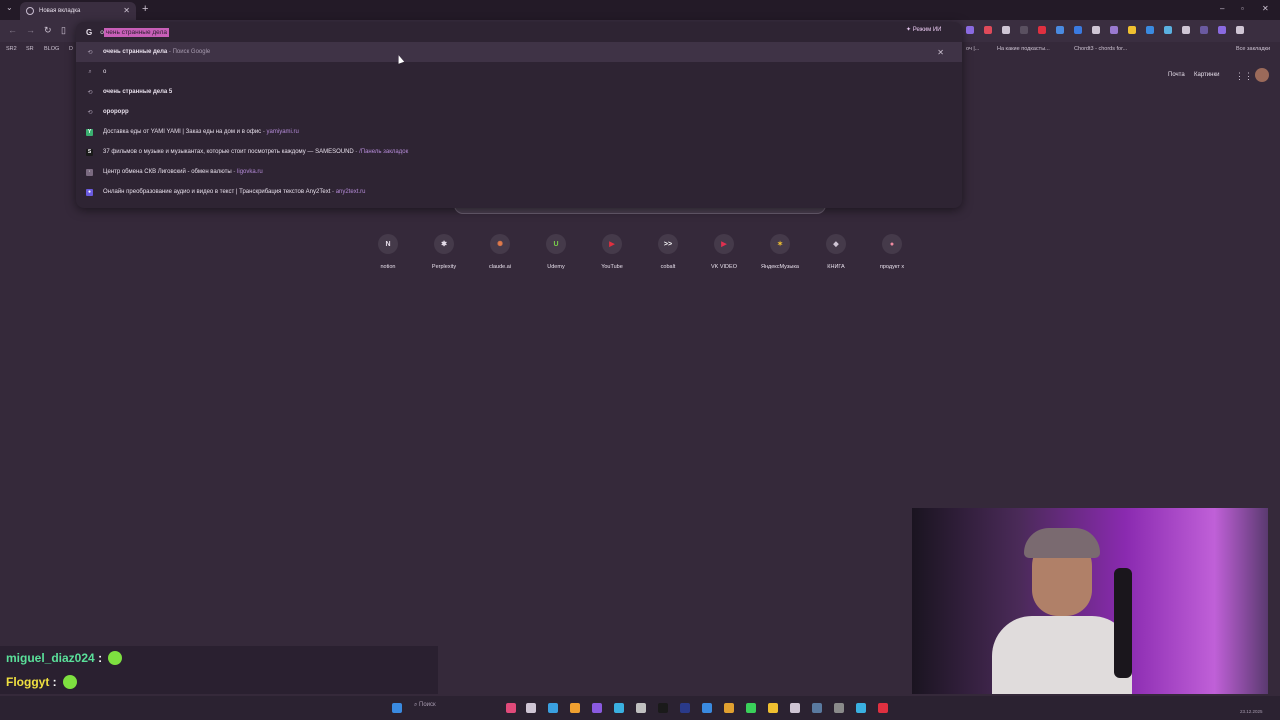  I want to click on shortcut-tile: ◆ КНИГА, so click(836, 252).